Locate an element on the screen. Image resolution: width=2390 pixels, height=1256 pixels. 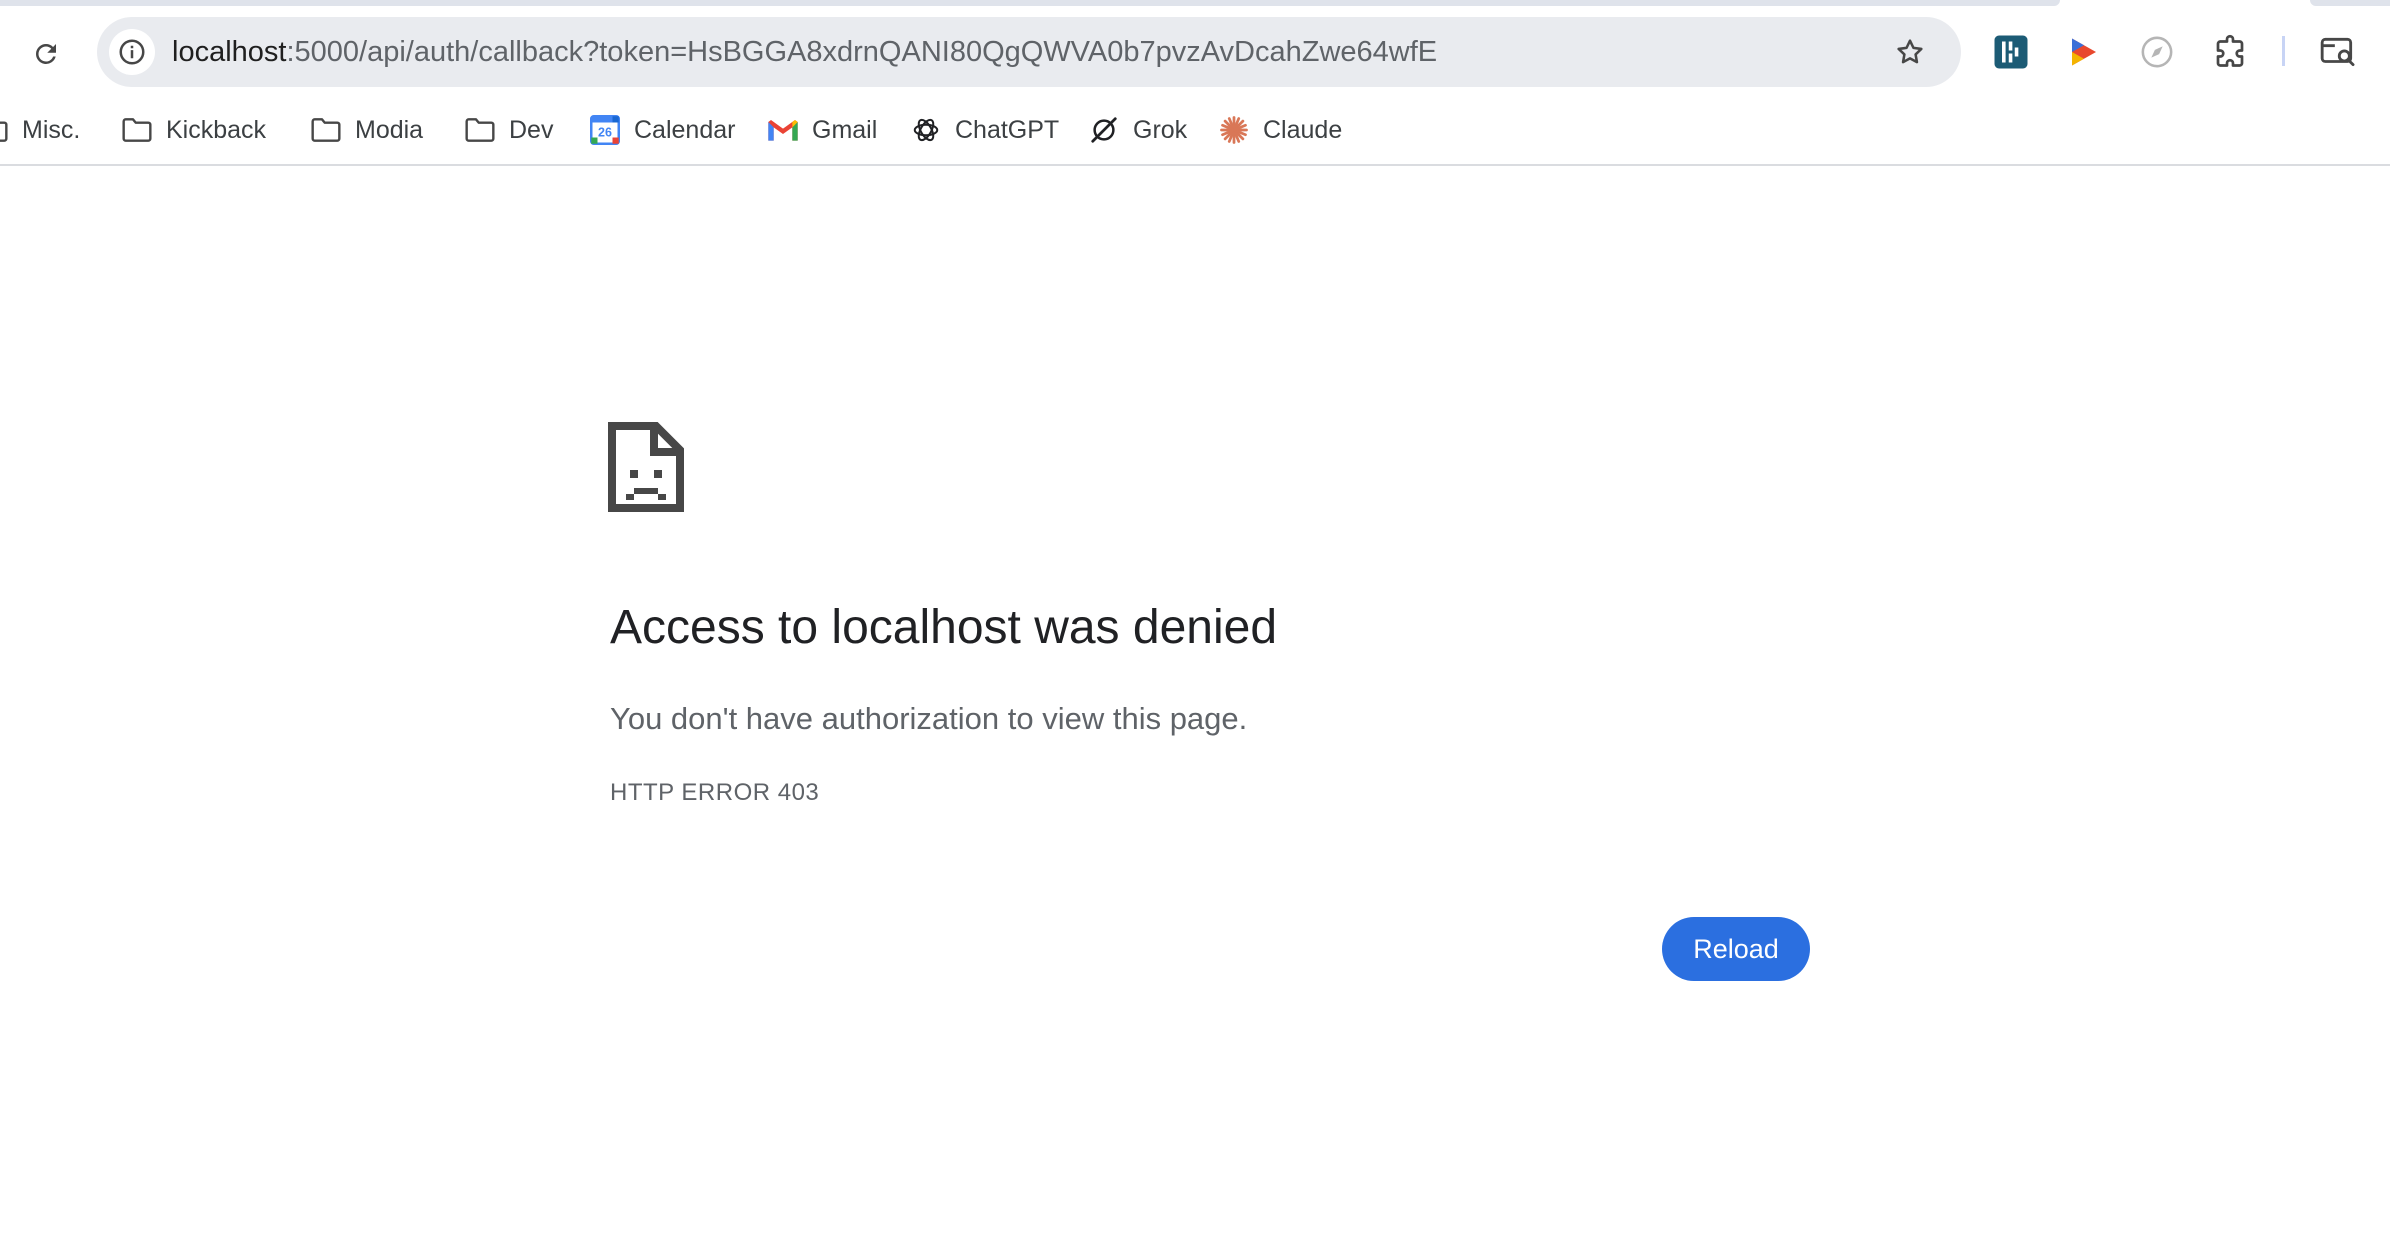
bookmark-calendar: 26 Calendar is located at coordinates (661, 130).